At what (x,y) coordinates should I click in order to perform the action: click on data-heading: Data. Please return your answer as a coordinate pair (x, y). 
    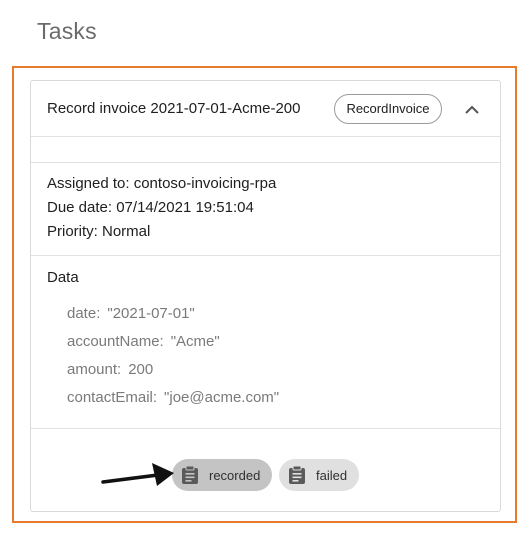
    Looking at the image, I should click on (63, 277).